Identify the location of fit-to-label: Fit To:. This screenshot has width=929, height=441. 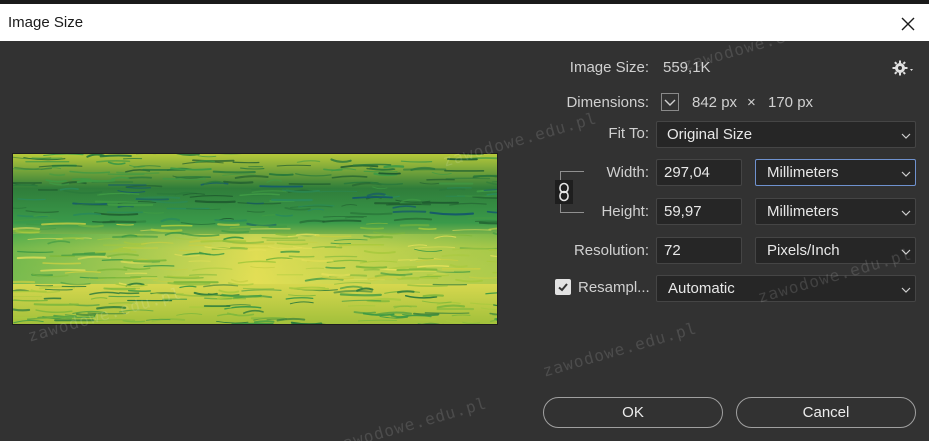
(628, 133).